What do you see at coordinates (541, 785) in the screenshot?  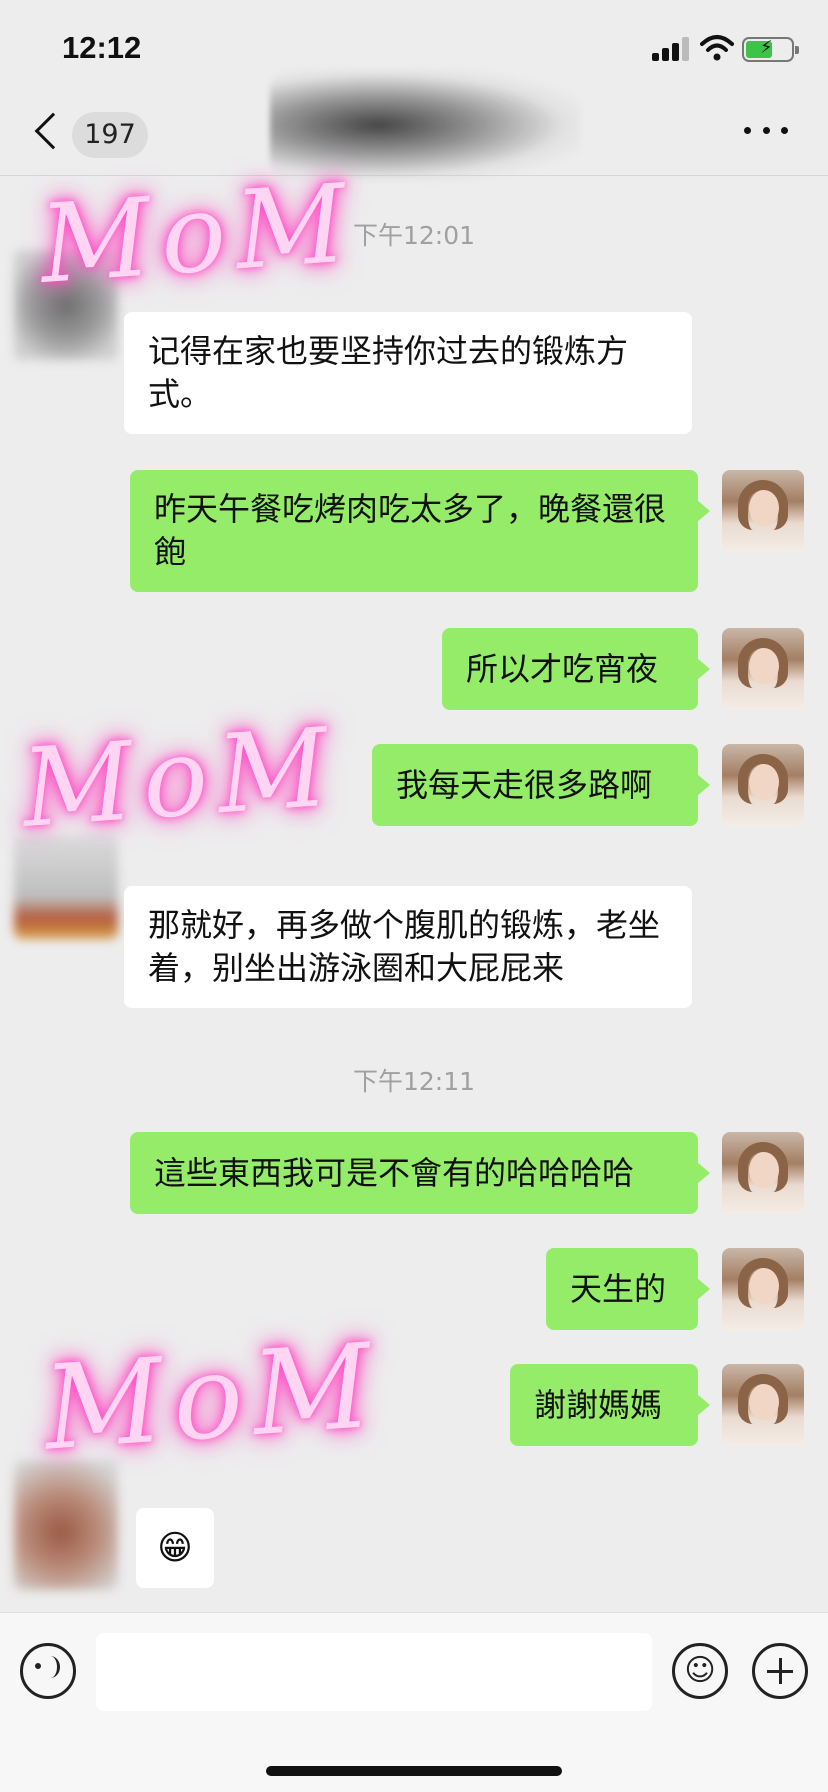 I see `message-bubble-me: 我每天走很多路啊` at bounding box center [541, 785].